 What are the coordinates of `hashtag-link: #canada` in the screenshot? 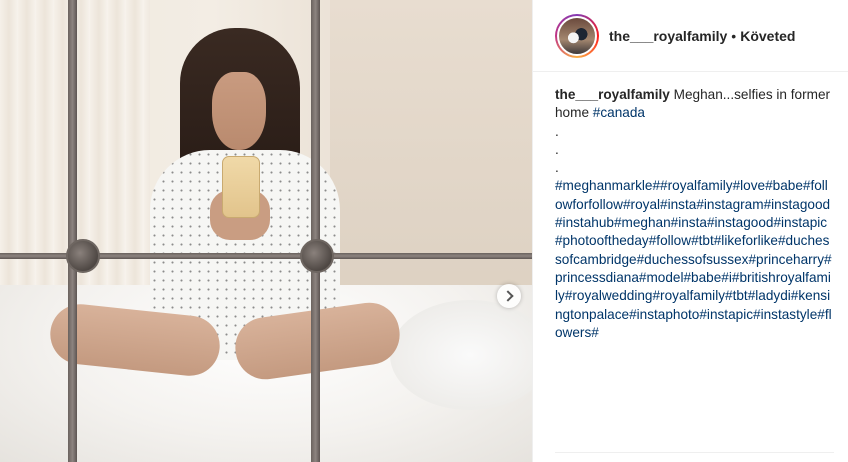 It's located at (619, 112).